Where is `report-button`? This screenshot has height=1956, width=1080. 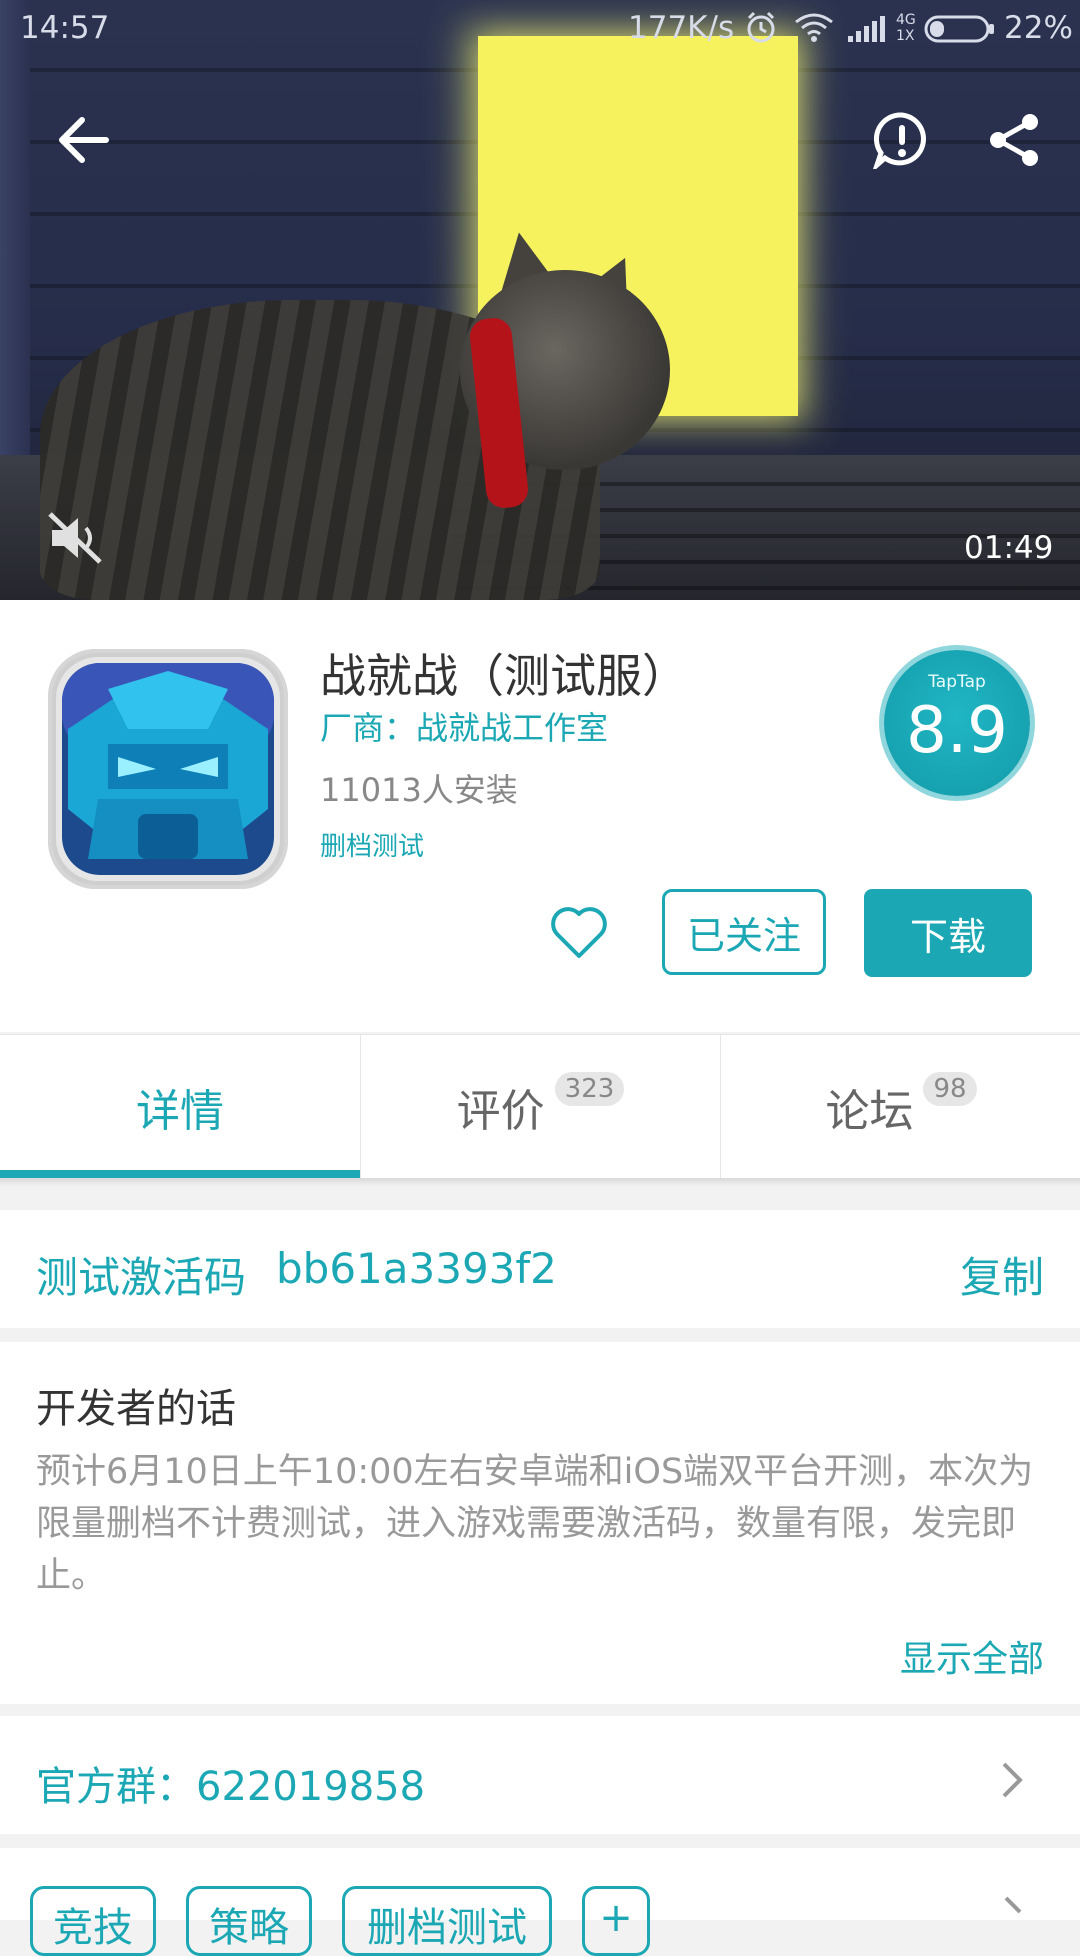 report-button is located at coordinates (901, 142).